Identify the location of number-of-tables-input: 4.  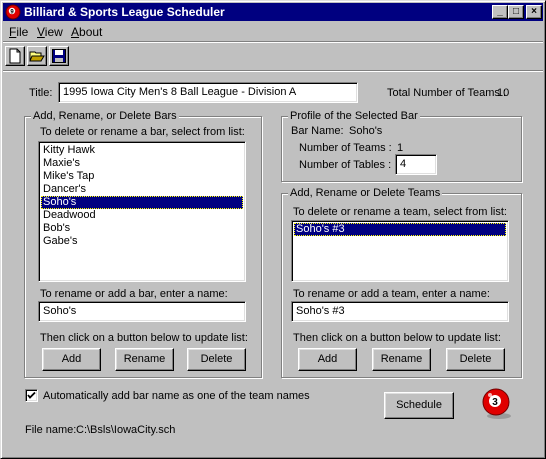
(416, 164).